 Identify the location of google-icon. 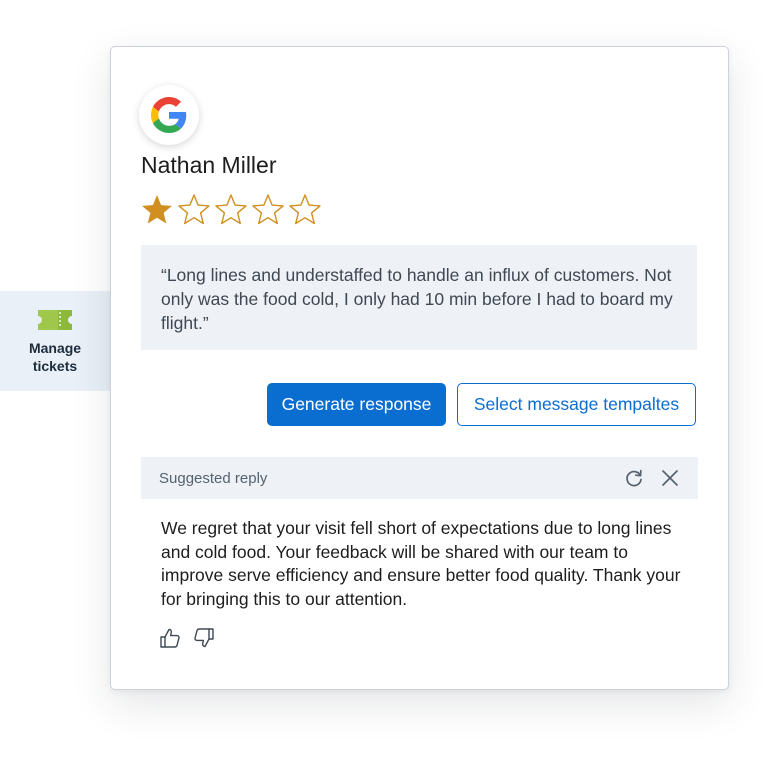
(169, 115).